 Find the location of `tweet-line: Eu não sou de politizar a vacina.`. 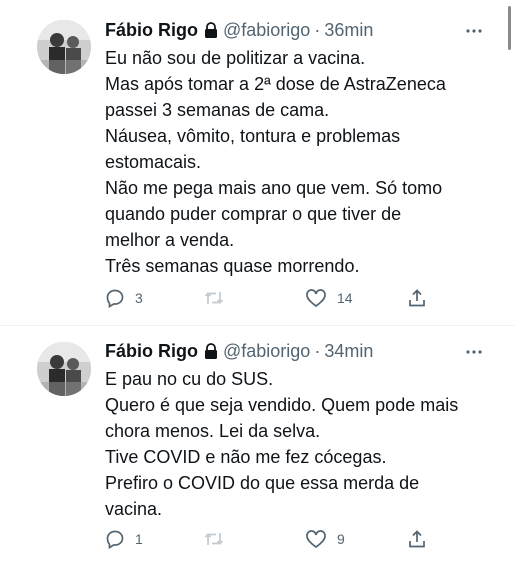

tweet-line: Eu não sou de politizar a vacina. is located at coordinates (235, 58).